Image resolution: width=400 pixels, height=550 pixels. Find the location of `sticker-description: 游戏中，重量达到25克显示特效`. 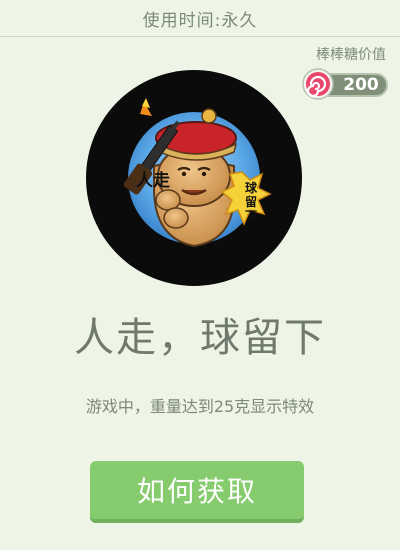

sticker-description: 游戏中，重量达到25克显示特效 is located at coordinates (200, 406).